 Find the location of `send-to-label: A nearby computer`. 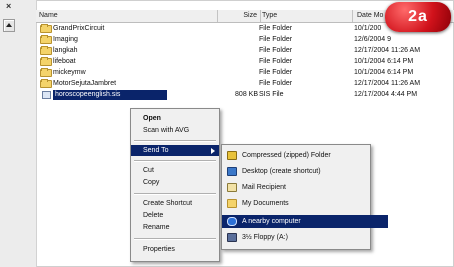

send-to-label: A nearby computer is located at coordinates (271, 221).